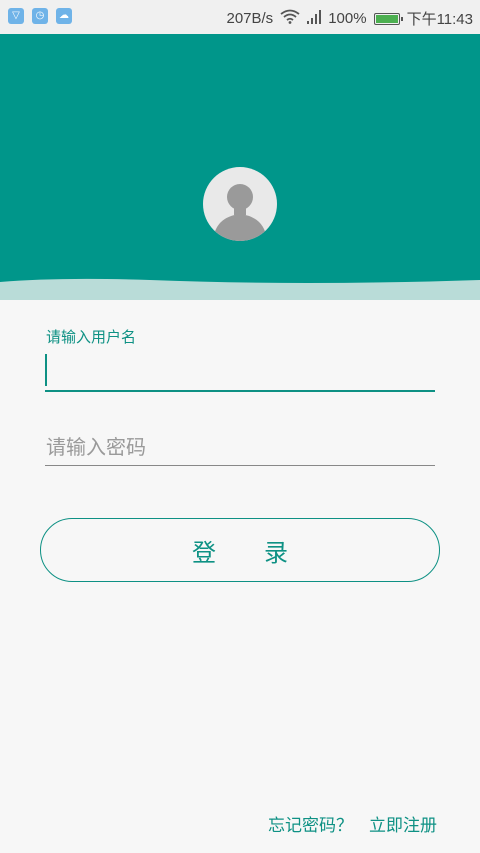  What do you see at coordinates (91, 337) in the screenshot?
I see `username-label: 请输入用户名` at bounding box center [91, 337].